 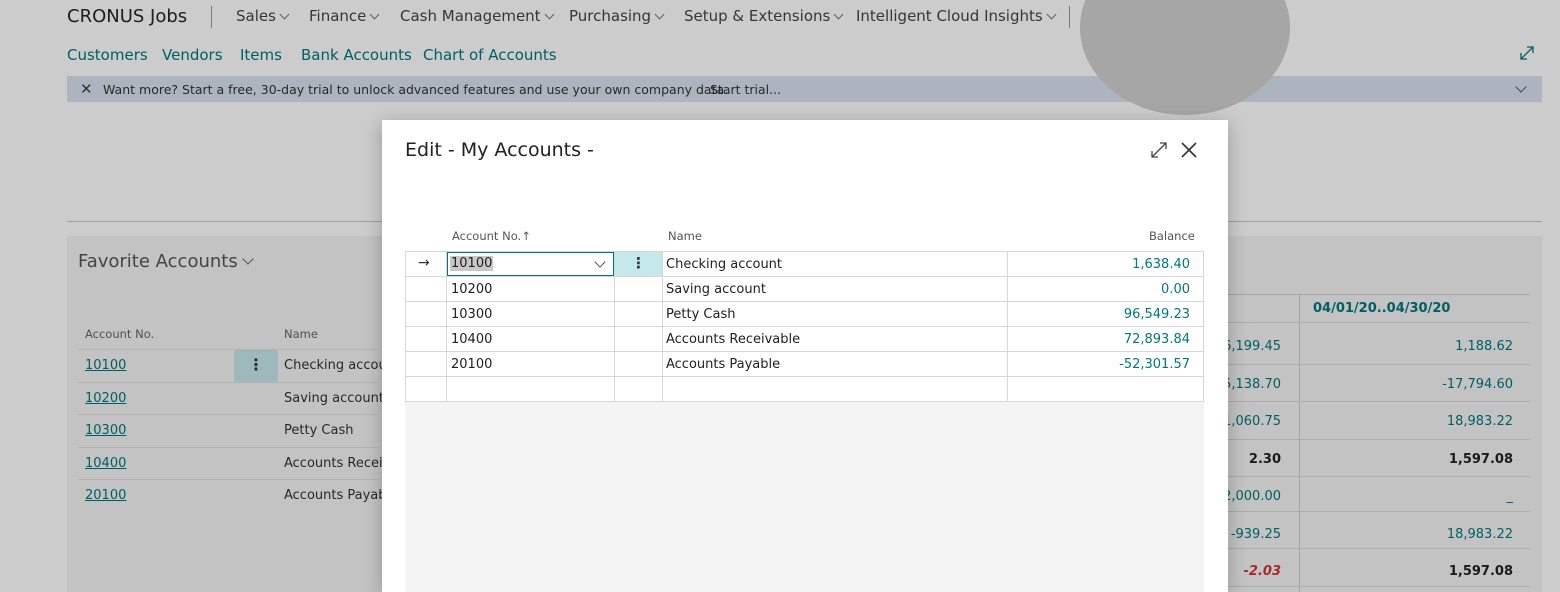 I want to click on balance-cell: 0.00, so click(x=1110, y=289).